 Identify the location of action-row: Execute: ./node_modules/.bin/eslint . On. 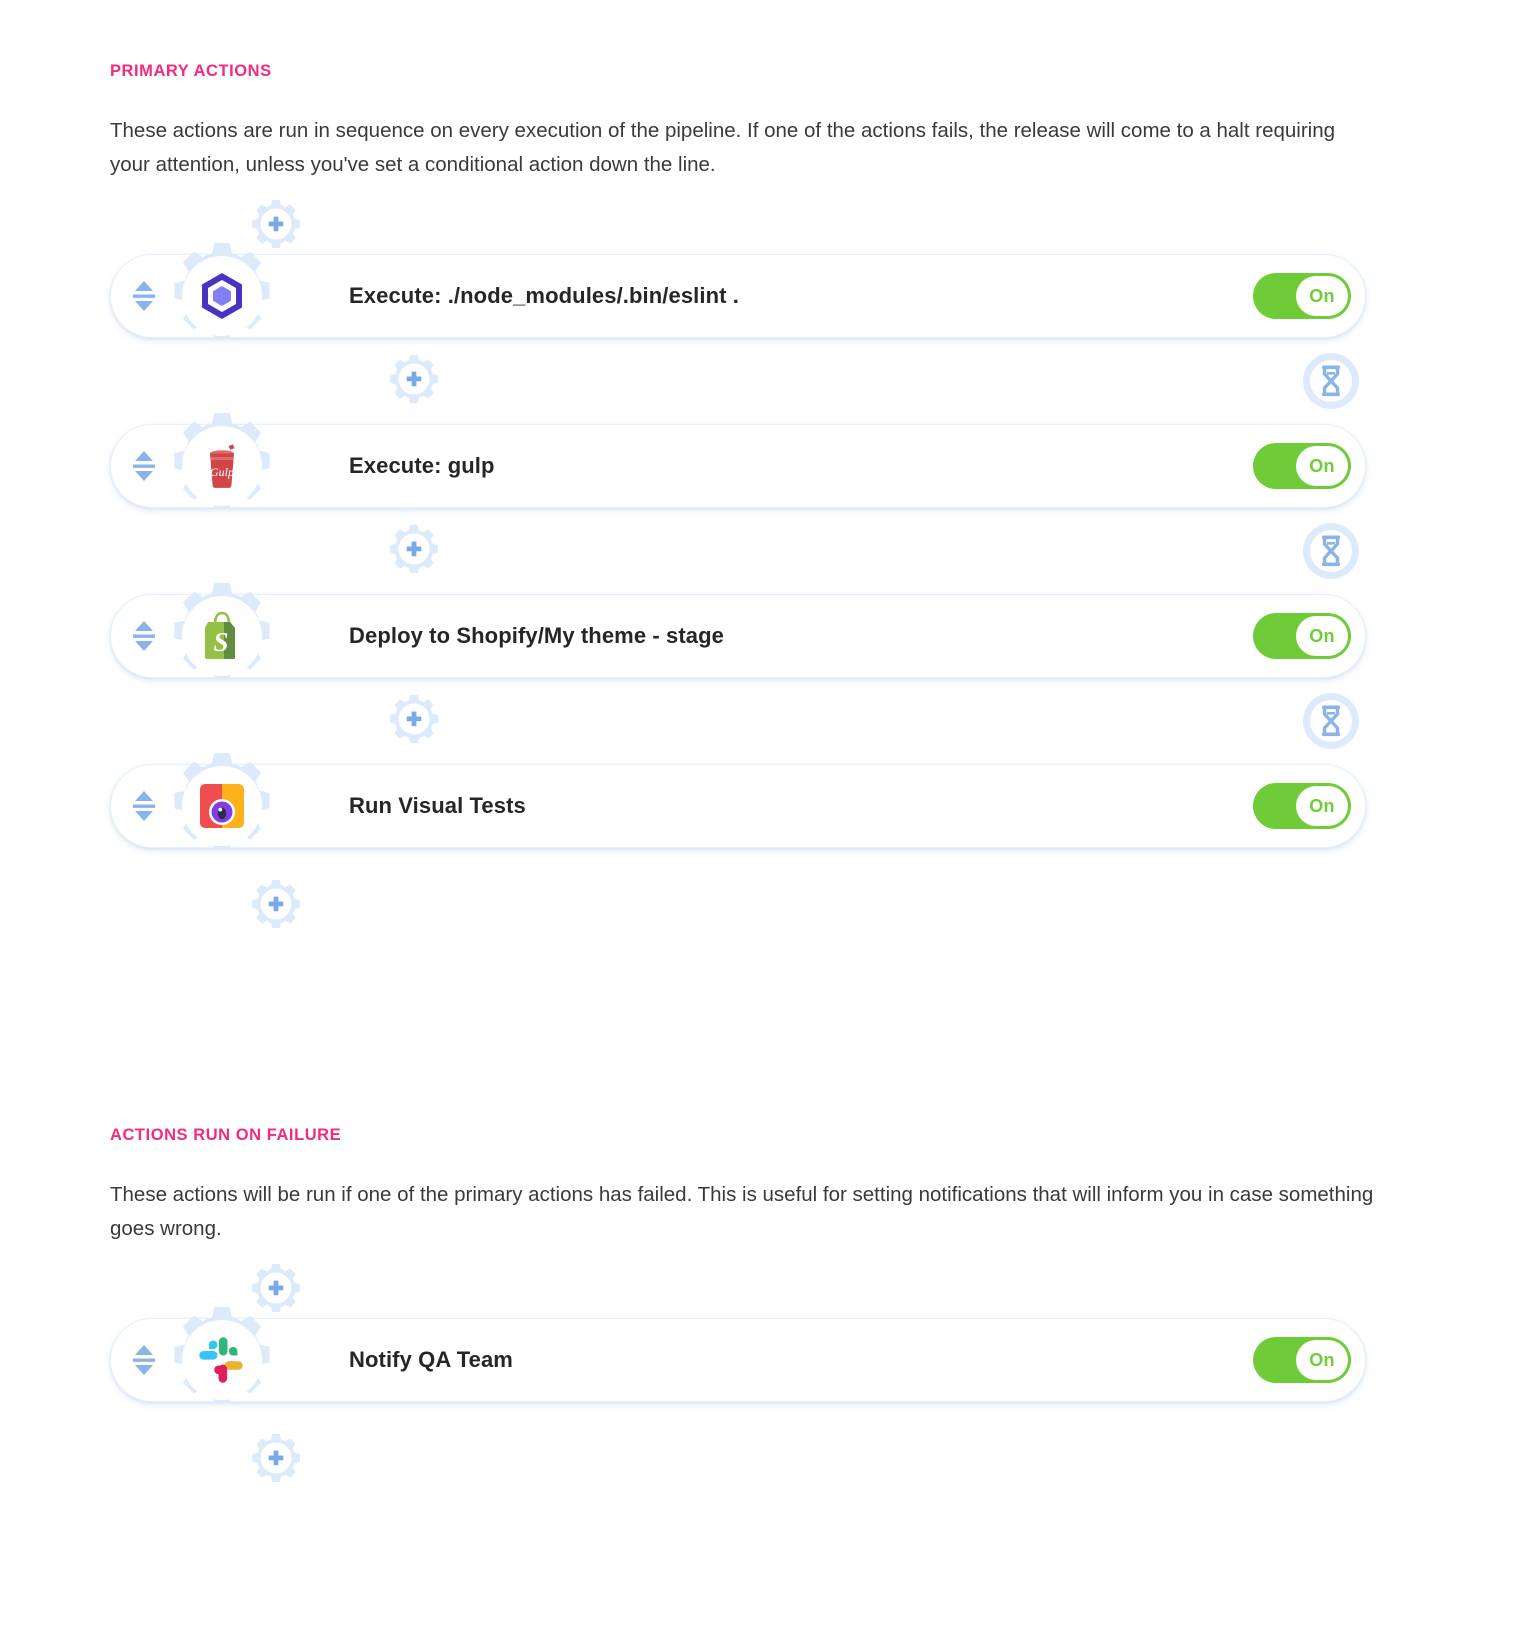
(738, 291).